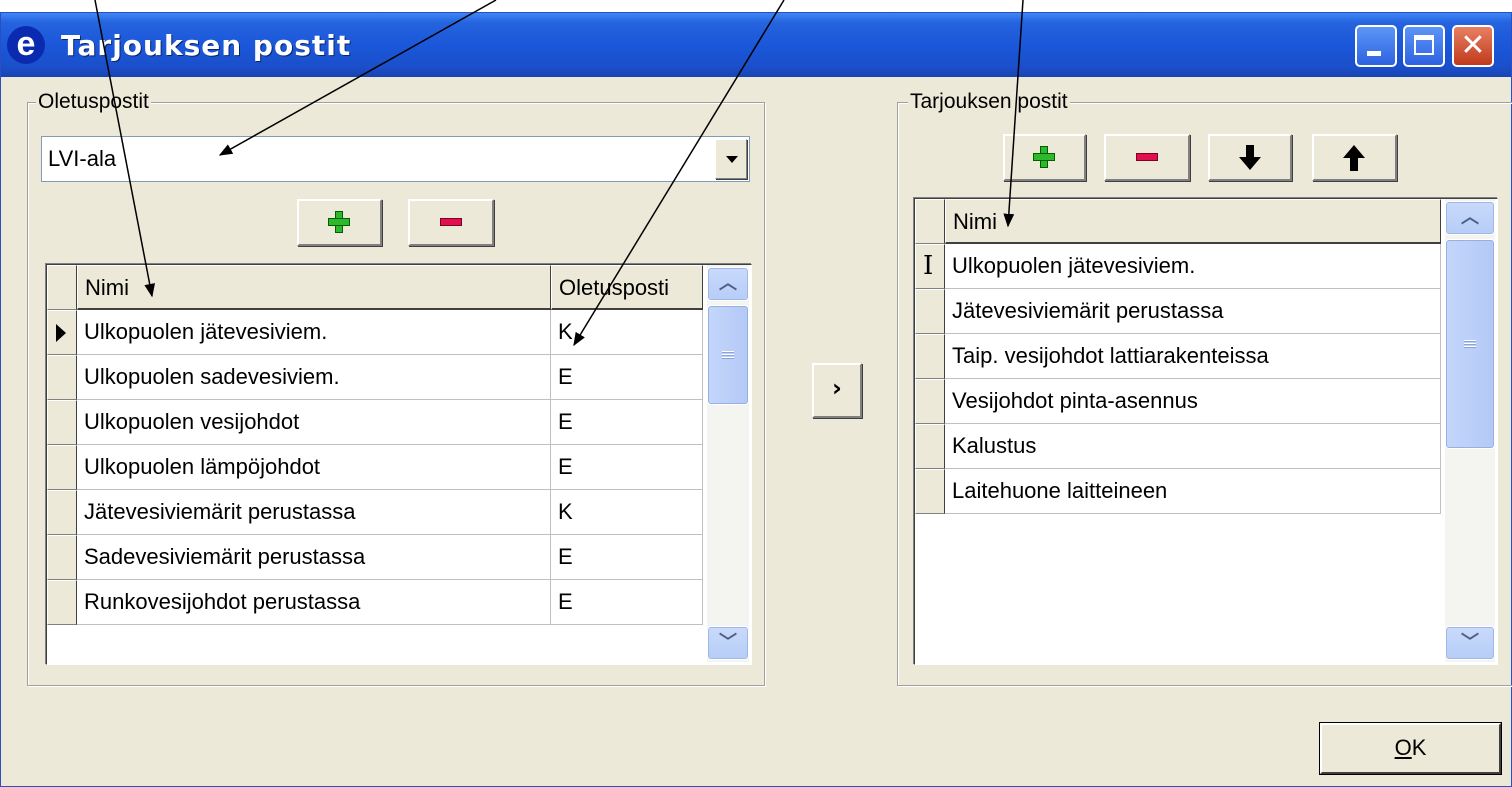 The height and width of the screenshot is (787, 1512). What do you see at coordinates (1193, 446) in the screenshot?
I see `cell-name: Kalustus` at bounding box center [1193, 446].